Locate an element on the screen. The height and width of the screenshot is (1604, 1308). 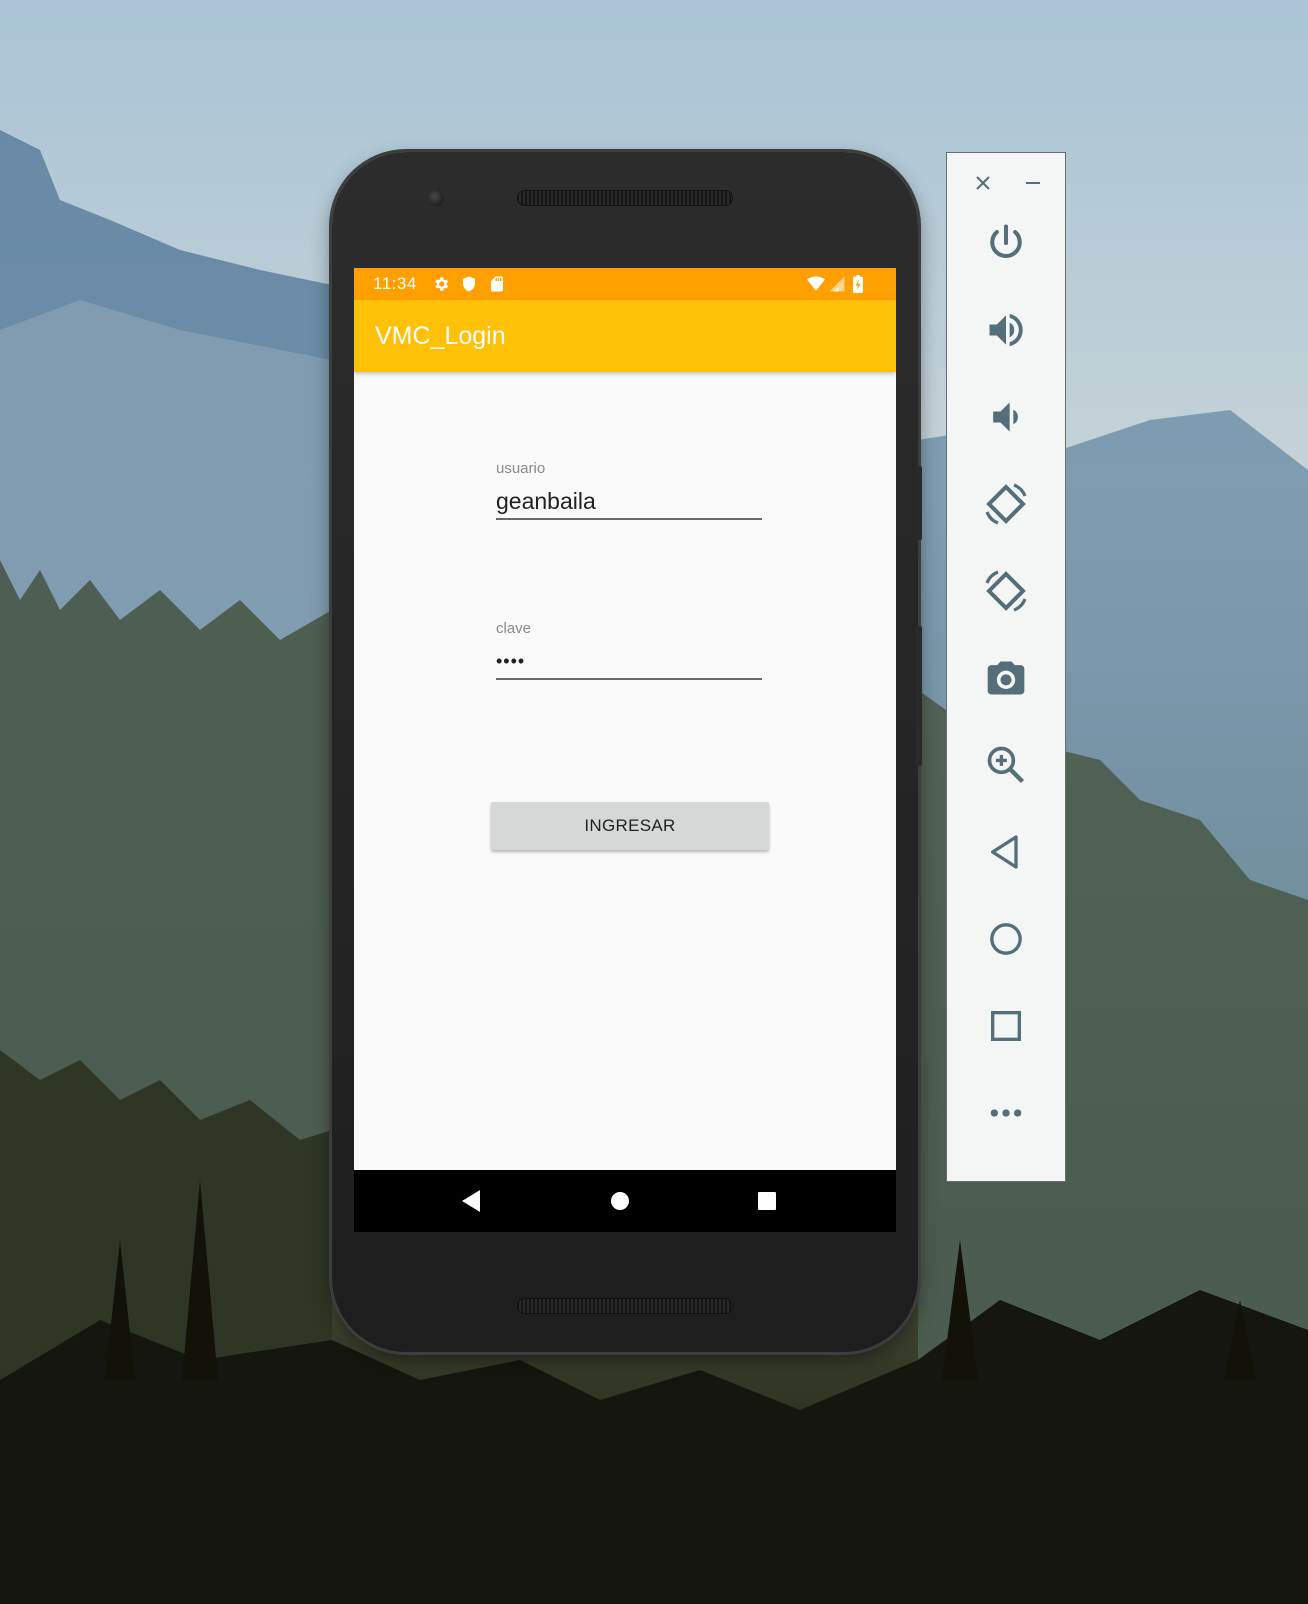
power-icon is located at coordinates (1006, 241).